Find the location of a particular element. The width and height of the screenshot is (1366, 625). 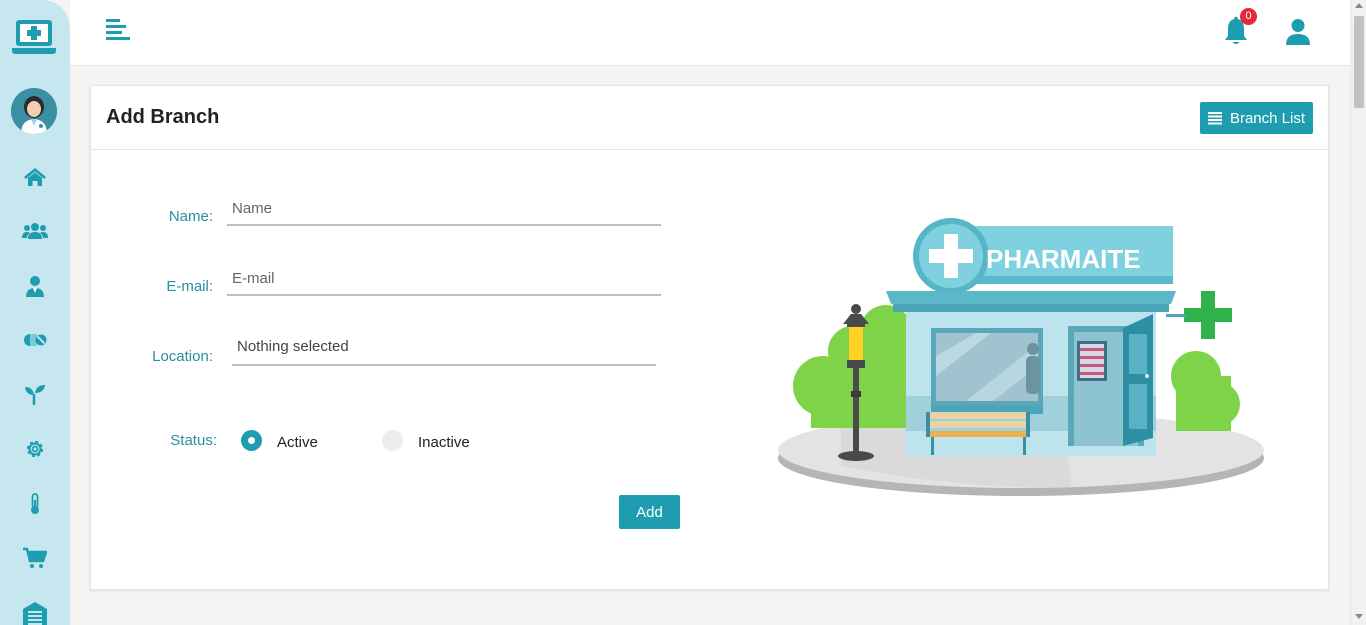

scroll-thumb is located at coordinates (1359, 62).